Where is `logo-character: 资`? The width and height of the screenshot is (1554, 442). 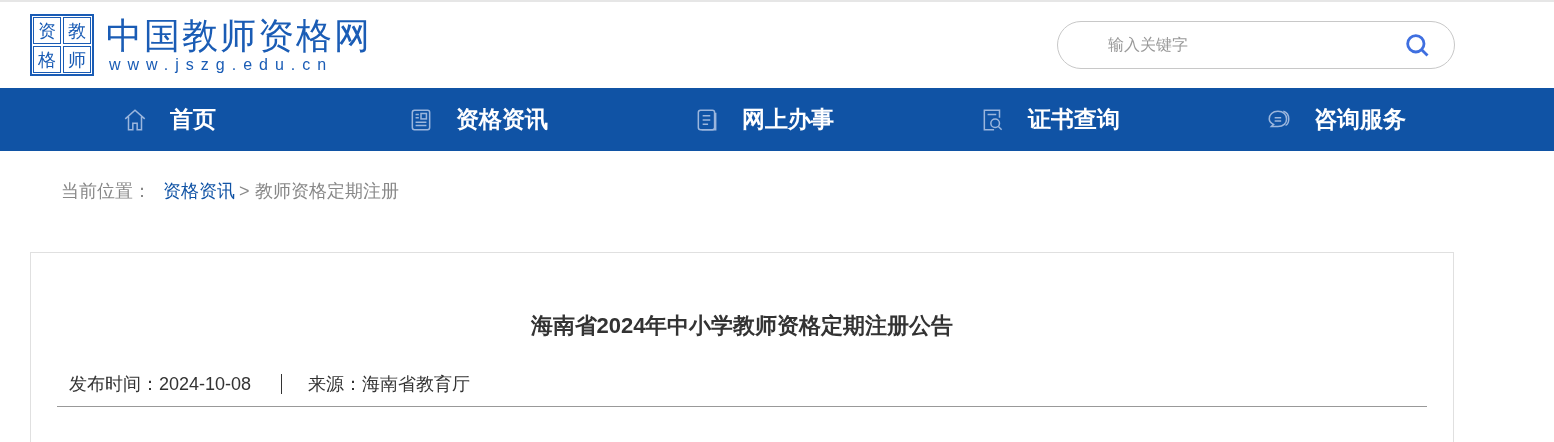 logo-character: 资 is located at coordinates (47, 30).